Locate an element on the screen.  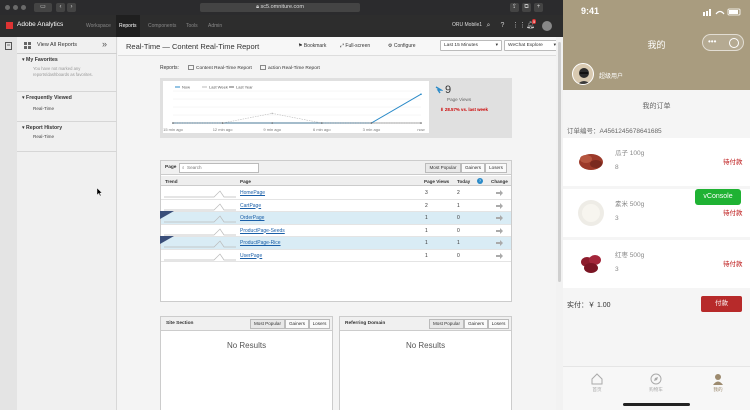
nav-reports: Reports is located at coordinates (128, 26).